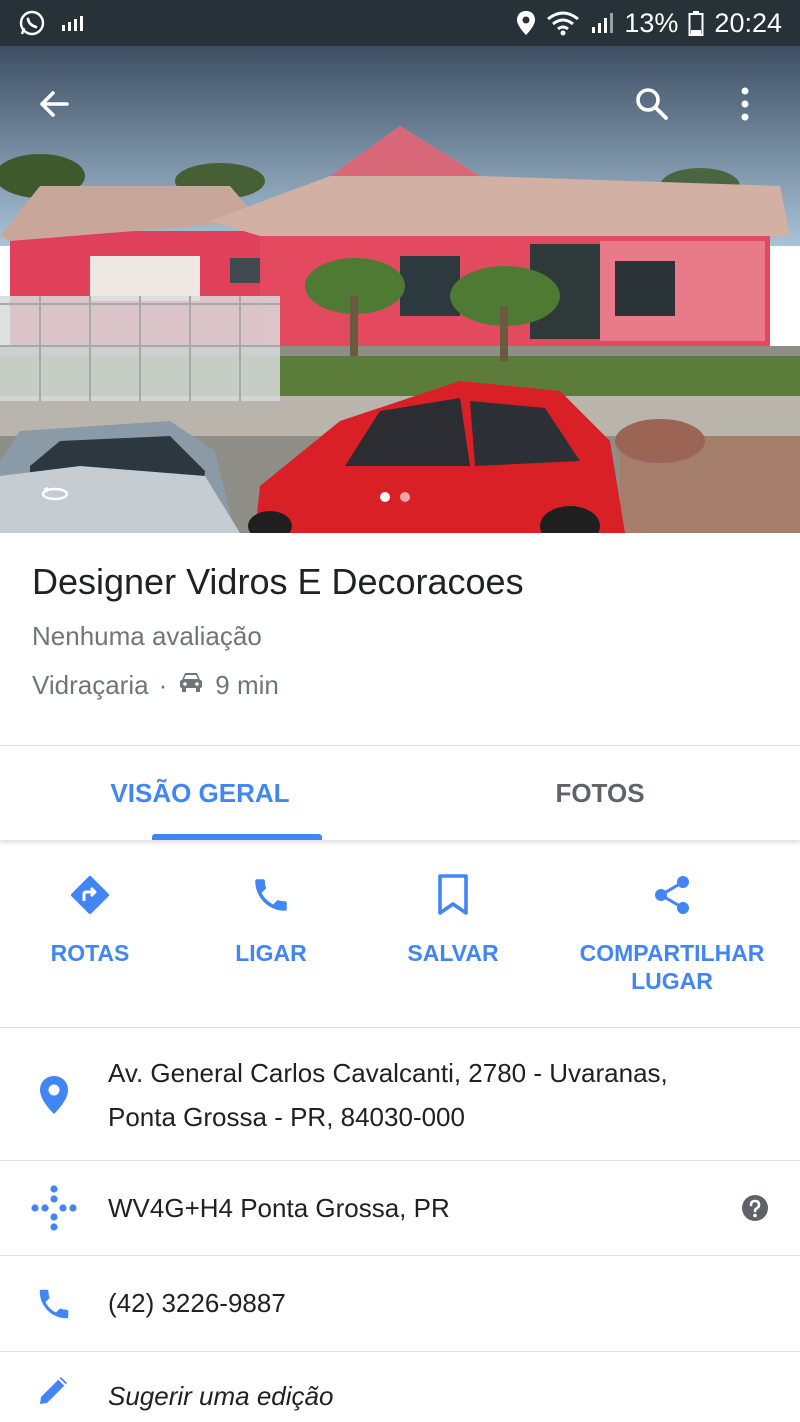  I want to click on tab-photos-label: FOTOS, so click(600, 792).